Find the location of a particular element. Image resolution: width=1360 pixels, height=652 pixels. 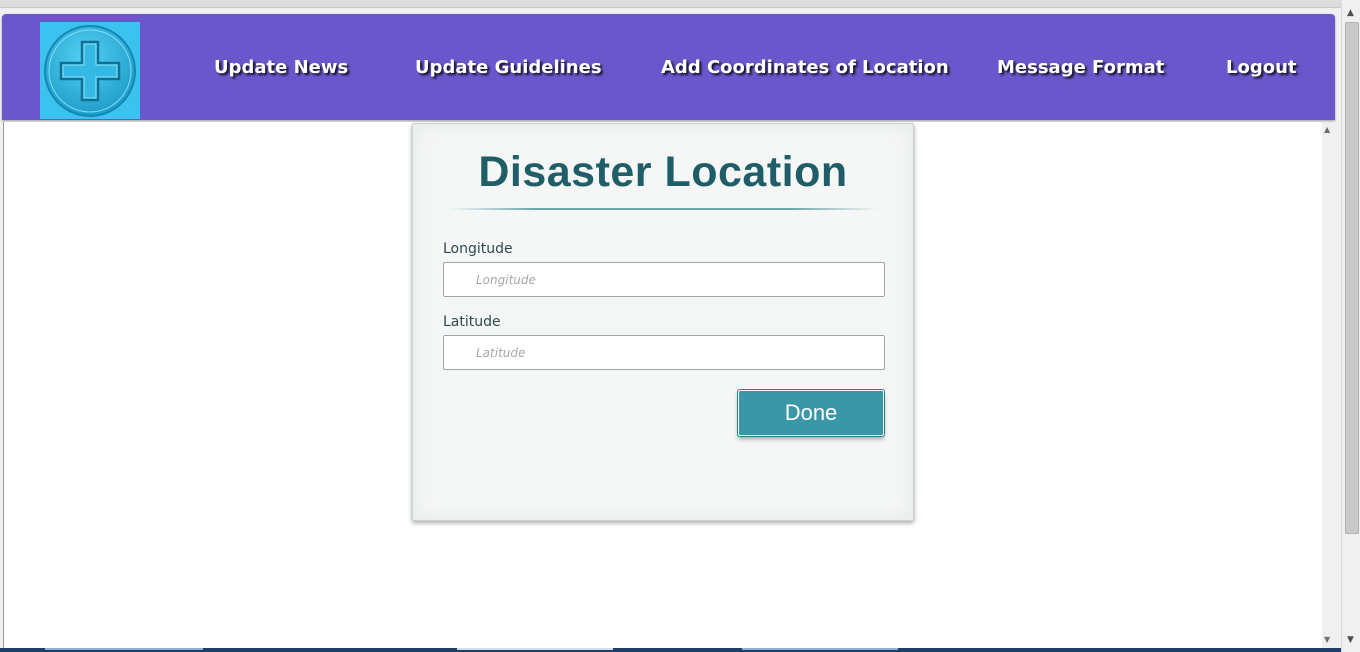

scroll-down-icon: ▼ is located at coordinates (1327, 640).